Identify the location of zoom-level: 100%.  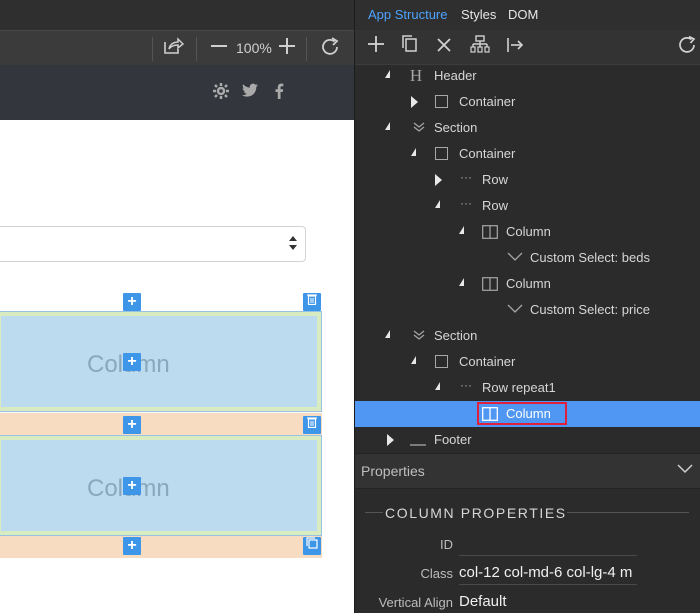
(254, 48).